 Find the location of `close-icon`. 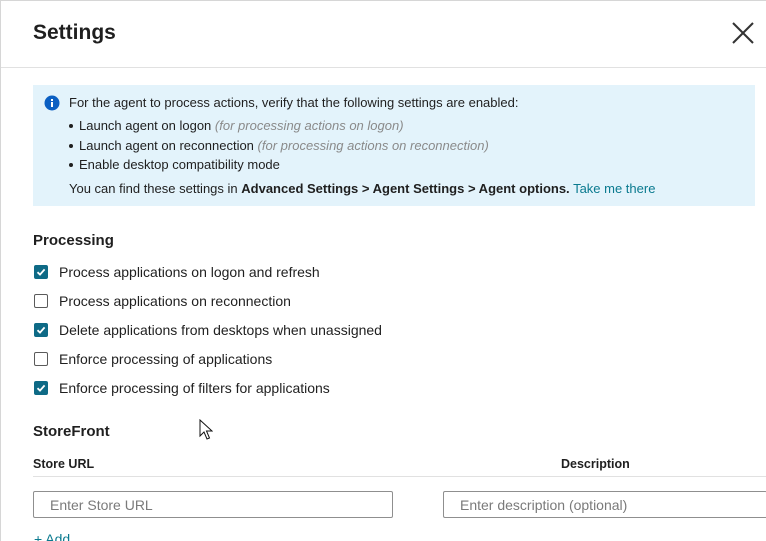

close-icon is located at coordinates (743, 33).